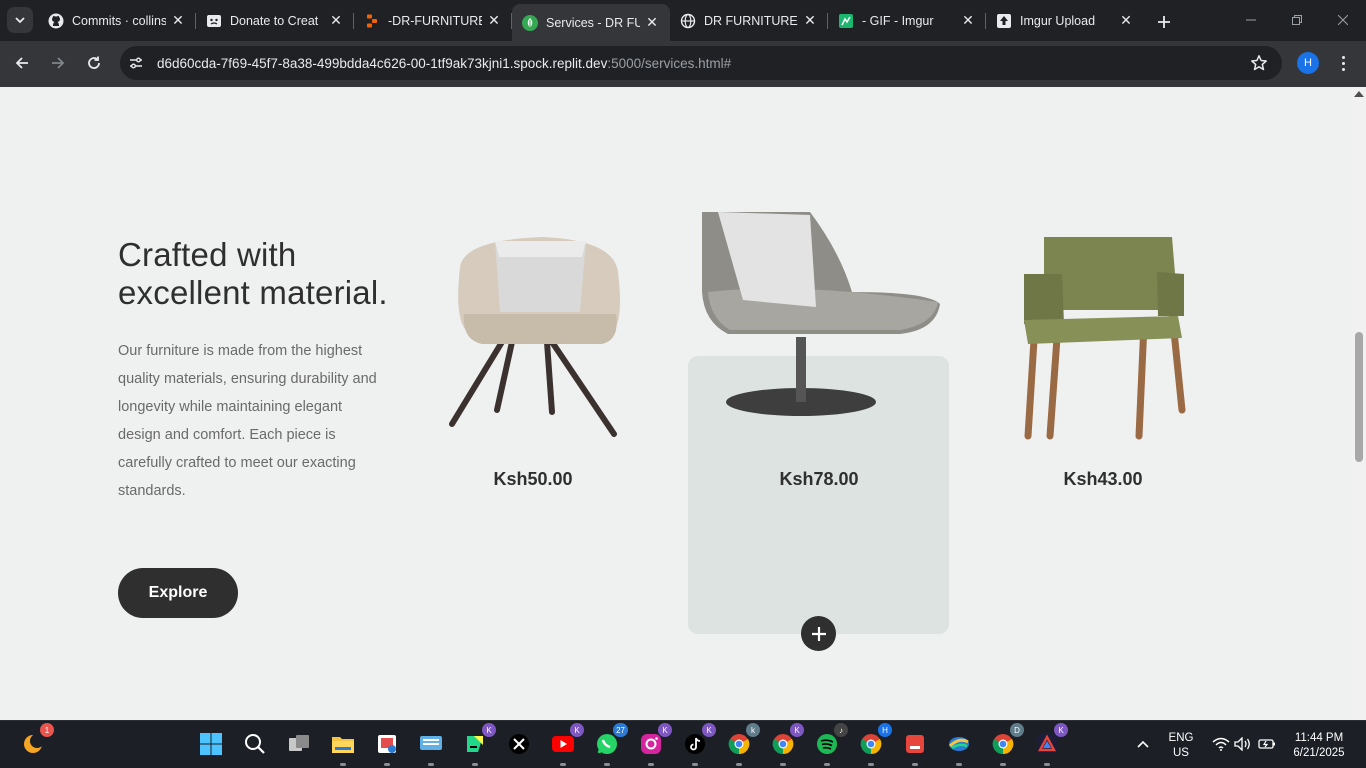  What do you see at coordinates (1143, 744) in the screenshot?
I see `show-hidden-icons-button` at bounding box center [1143, 744].